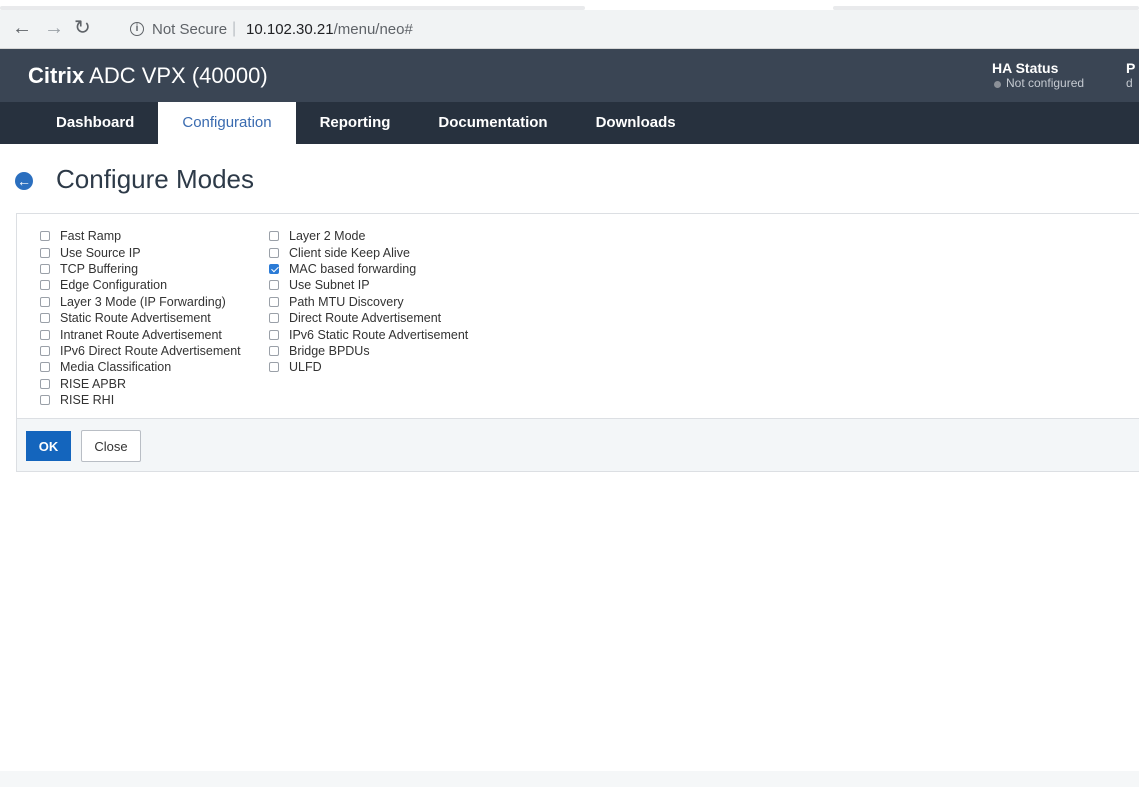 The height and width of the screenshot is (787, 1139). I want to click on partition-label: P, so click(1130, 68).